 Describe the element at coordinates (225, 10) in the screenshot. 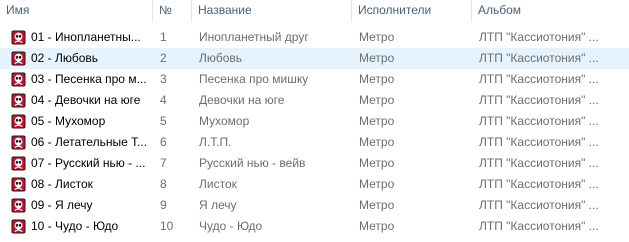

I see `column-header-title-label: Название` at that location.